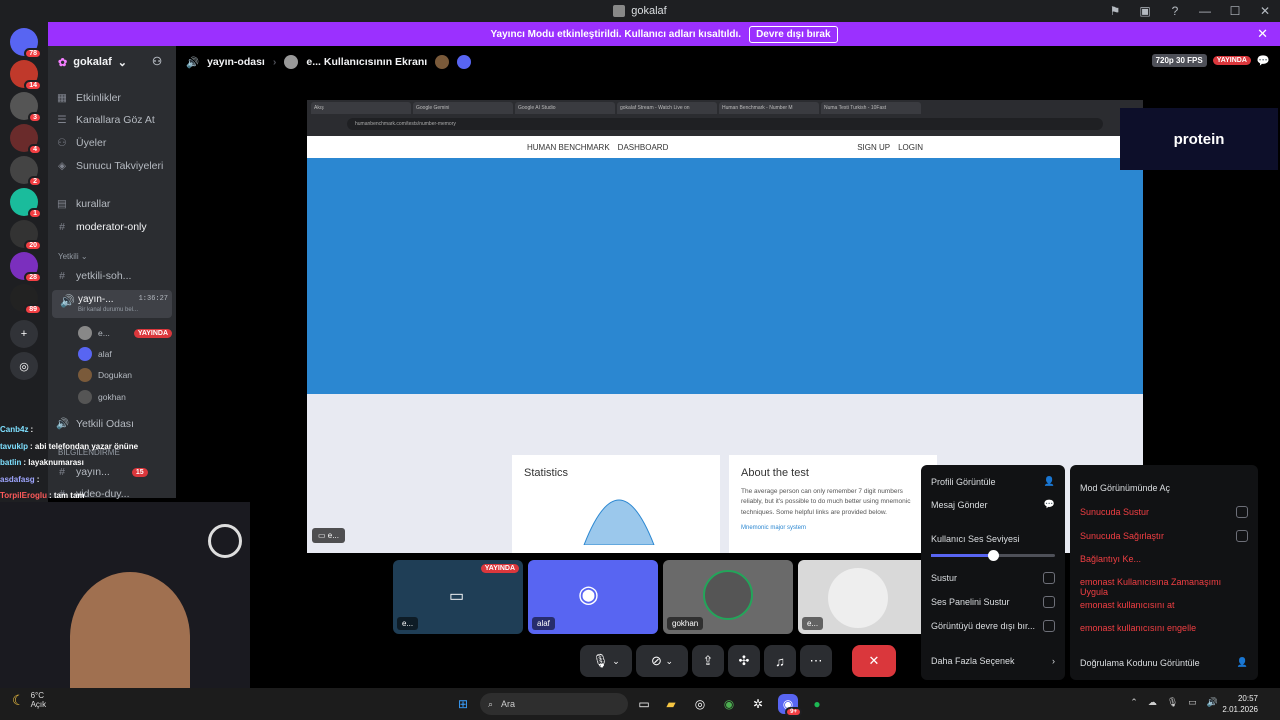 The height and width of the screenshot is (720, 1280). Describe the element at coordinates (1212, 702) in the screenshot. I see `volume-icon: 🔊` at that location.